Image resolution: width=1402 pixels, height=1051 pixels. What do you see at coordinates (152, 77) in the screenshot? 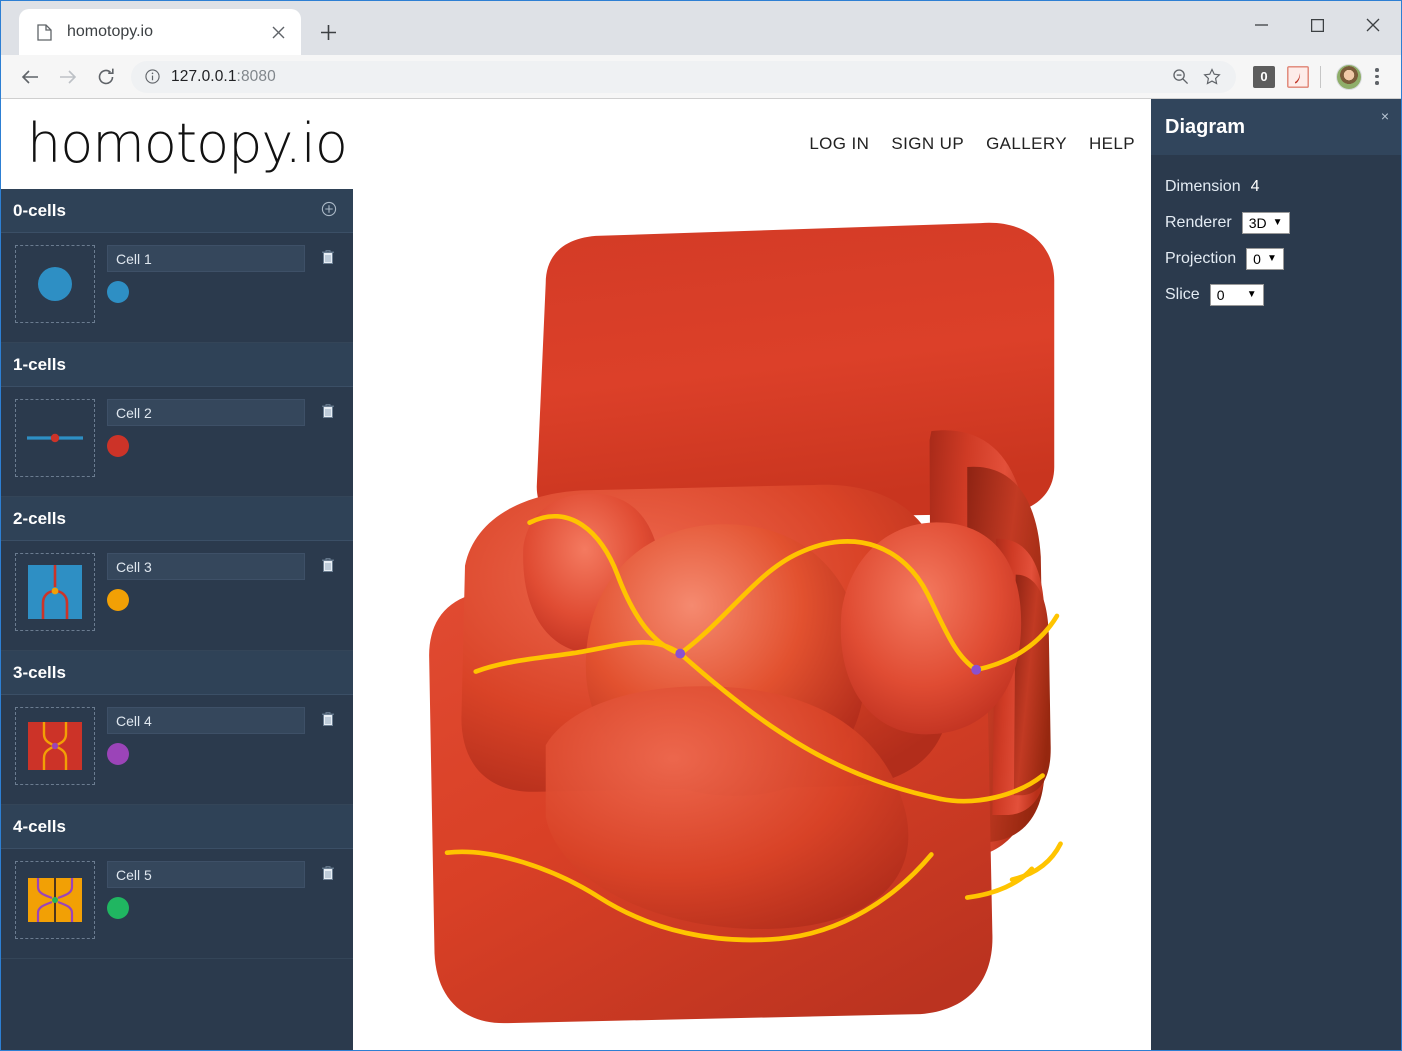
I see `info-circle-icon` at bounding box center [152, 77].